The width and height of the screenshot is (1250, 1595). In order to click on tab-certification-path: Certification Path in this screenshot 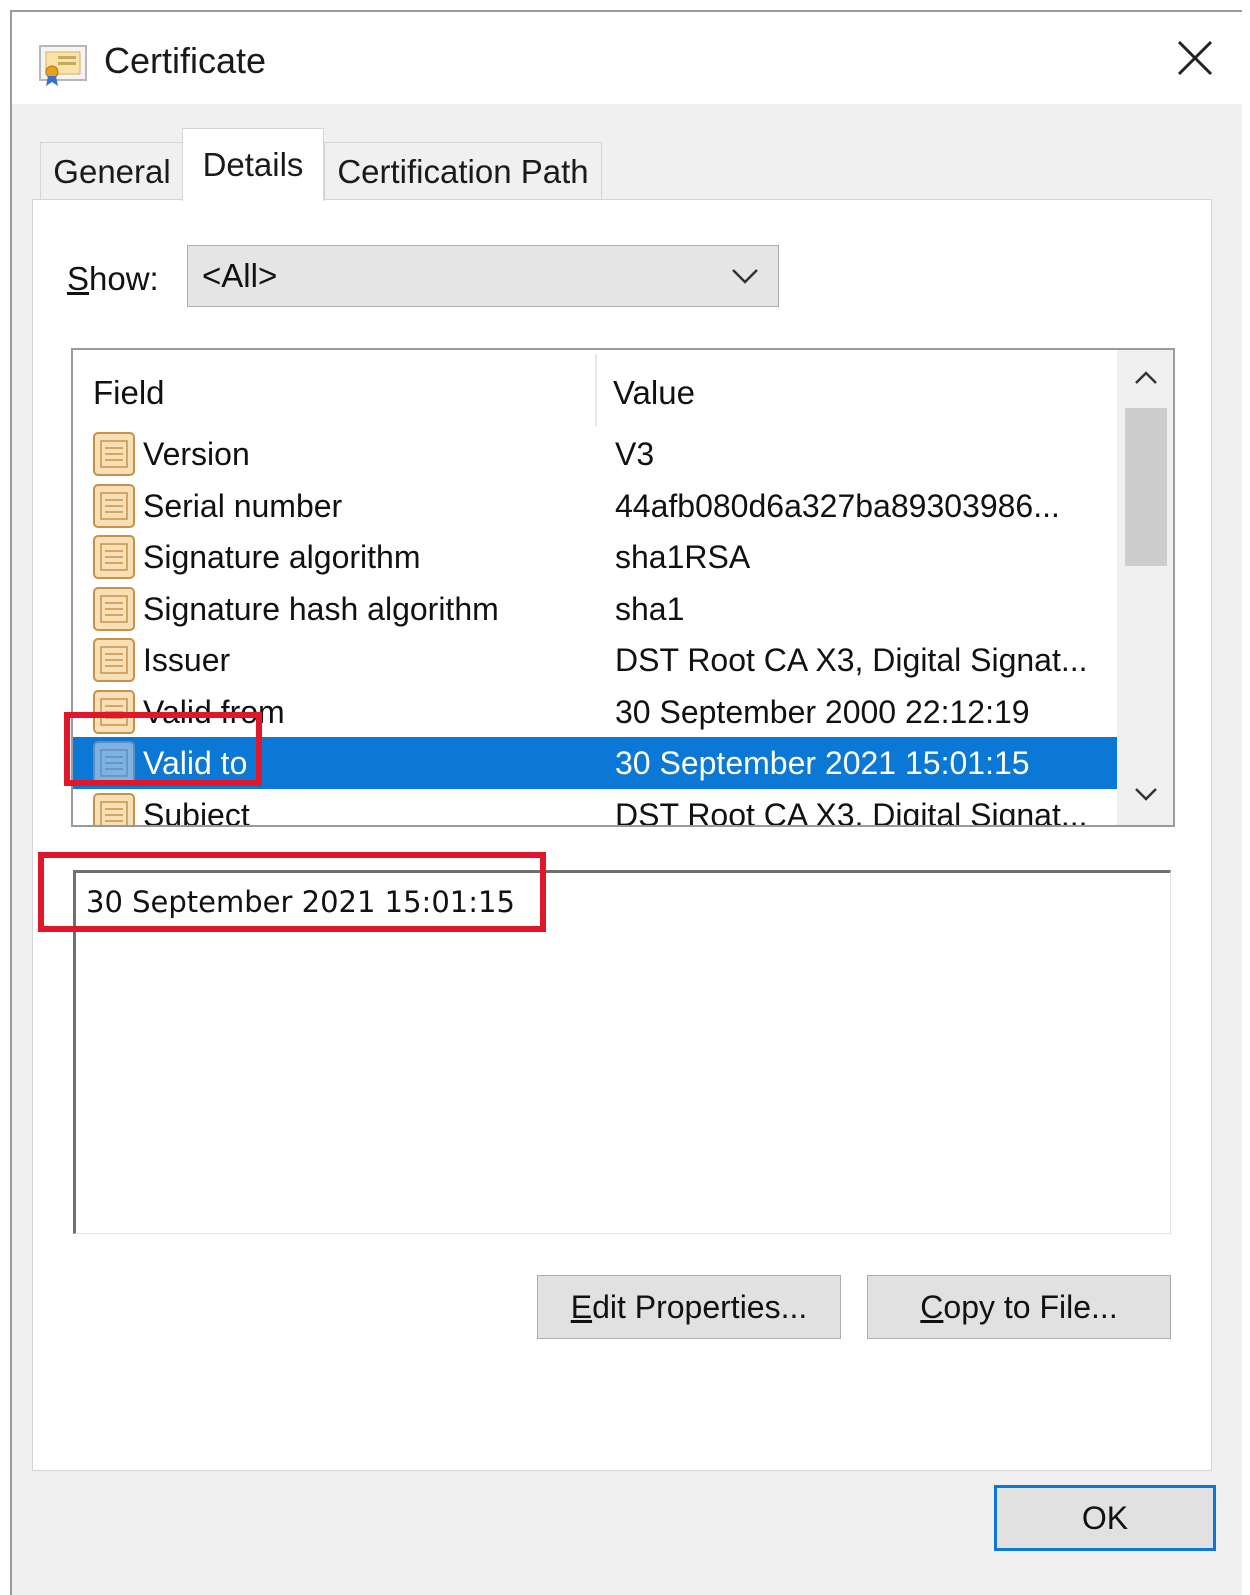, I will do `click(463, 171)`.